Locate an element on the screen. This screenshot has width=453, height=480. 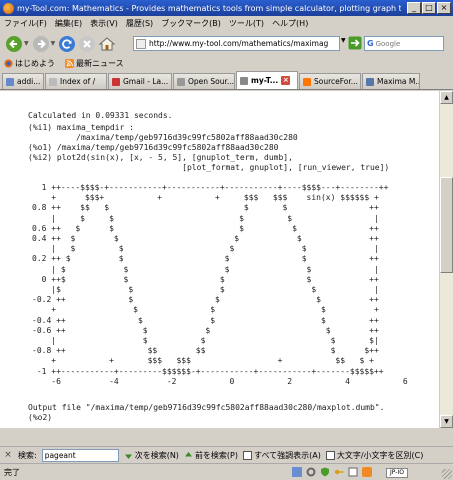
forward-arrow-icon is located at coordinates (40, 43).